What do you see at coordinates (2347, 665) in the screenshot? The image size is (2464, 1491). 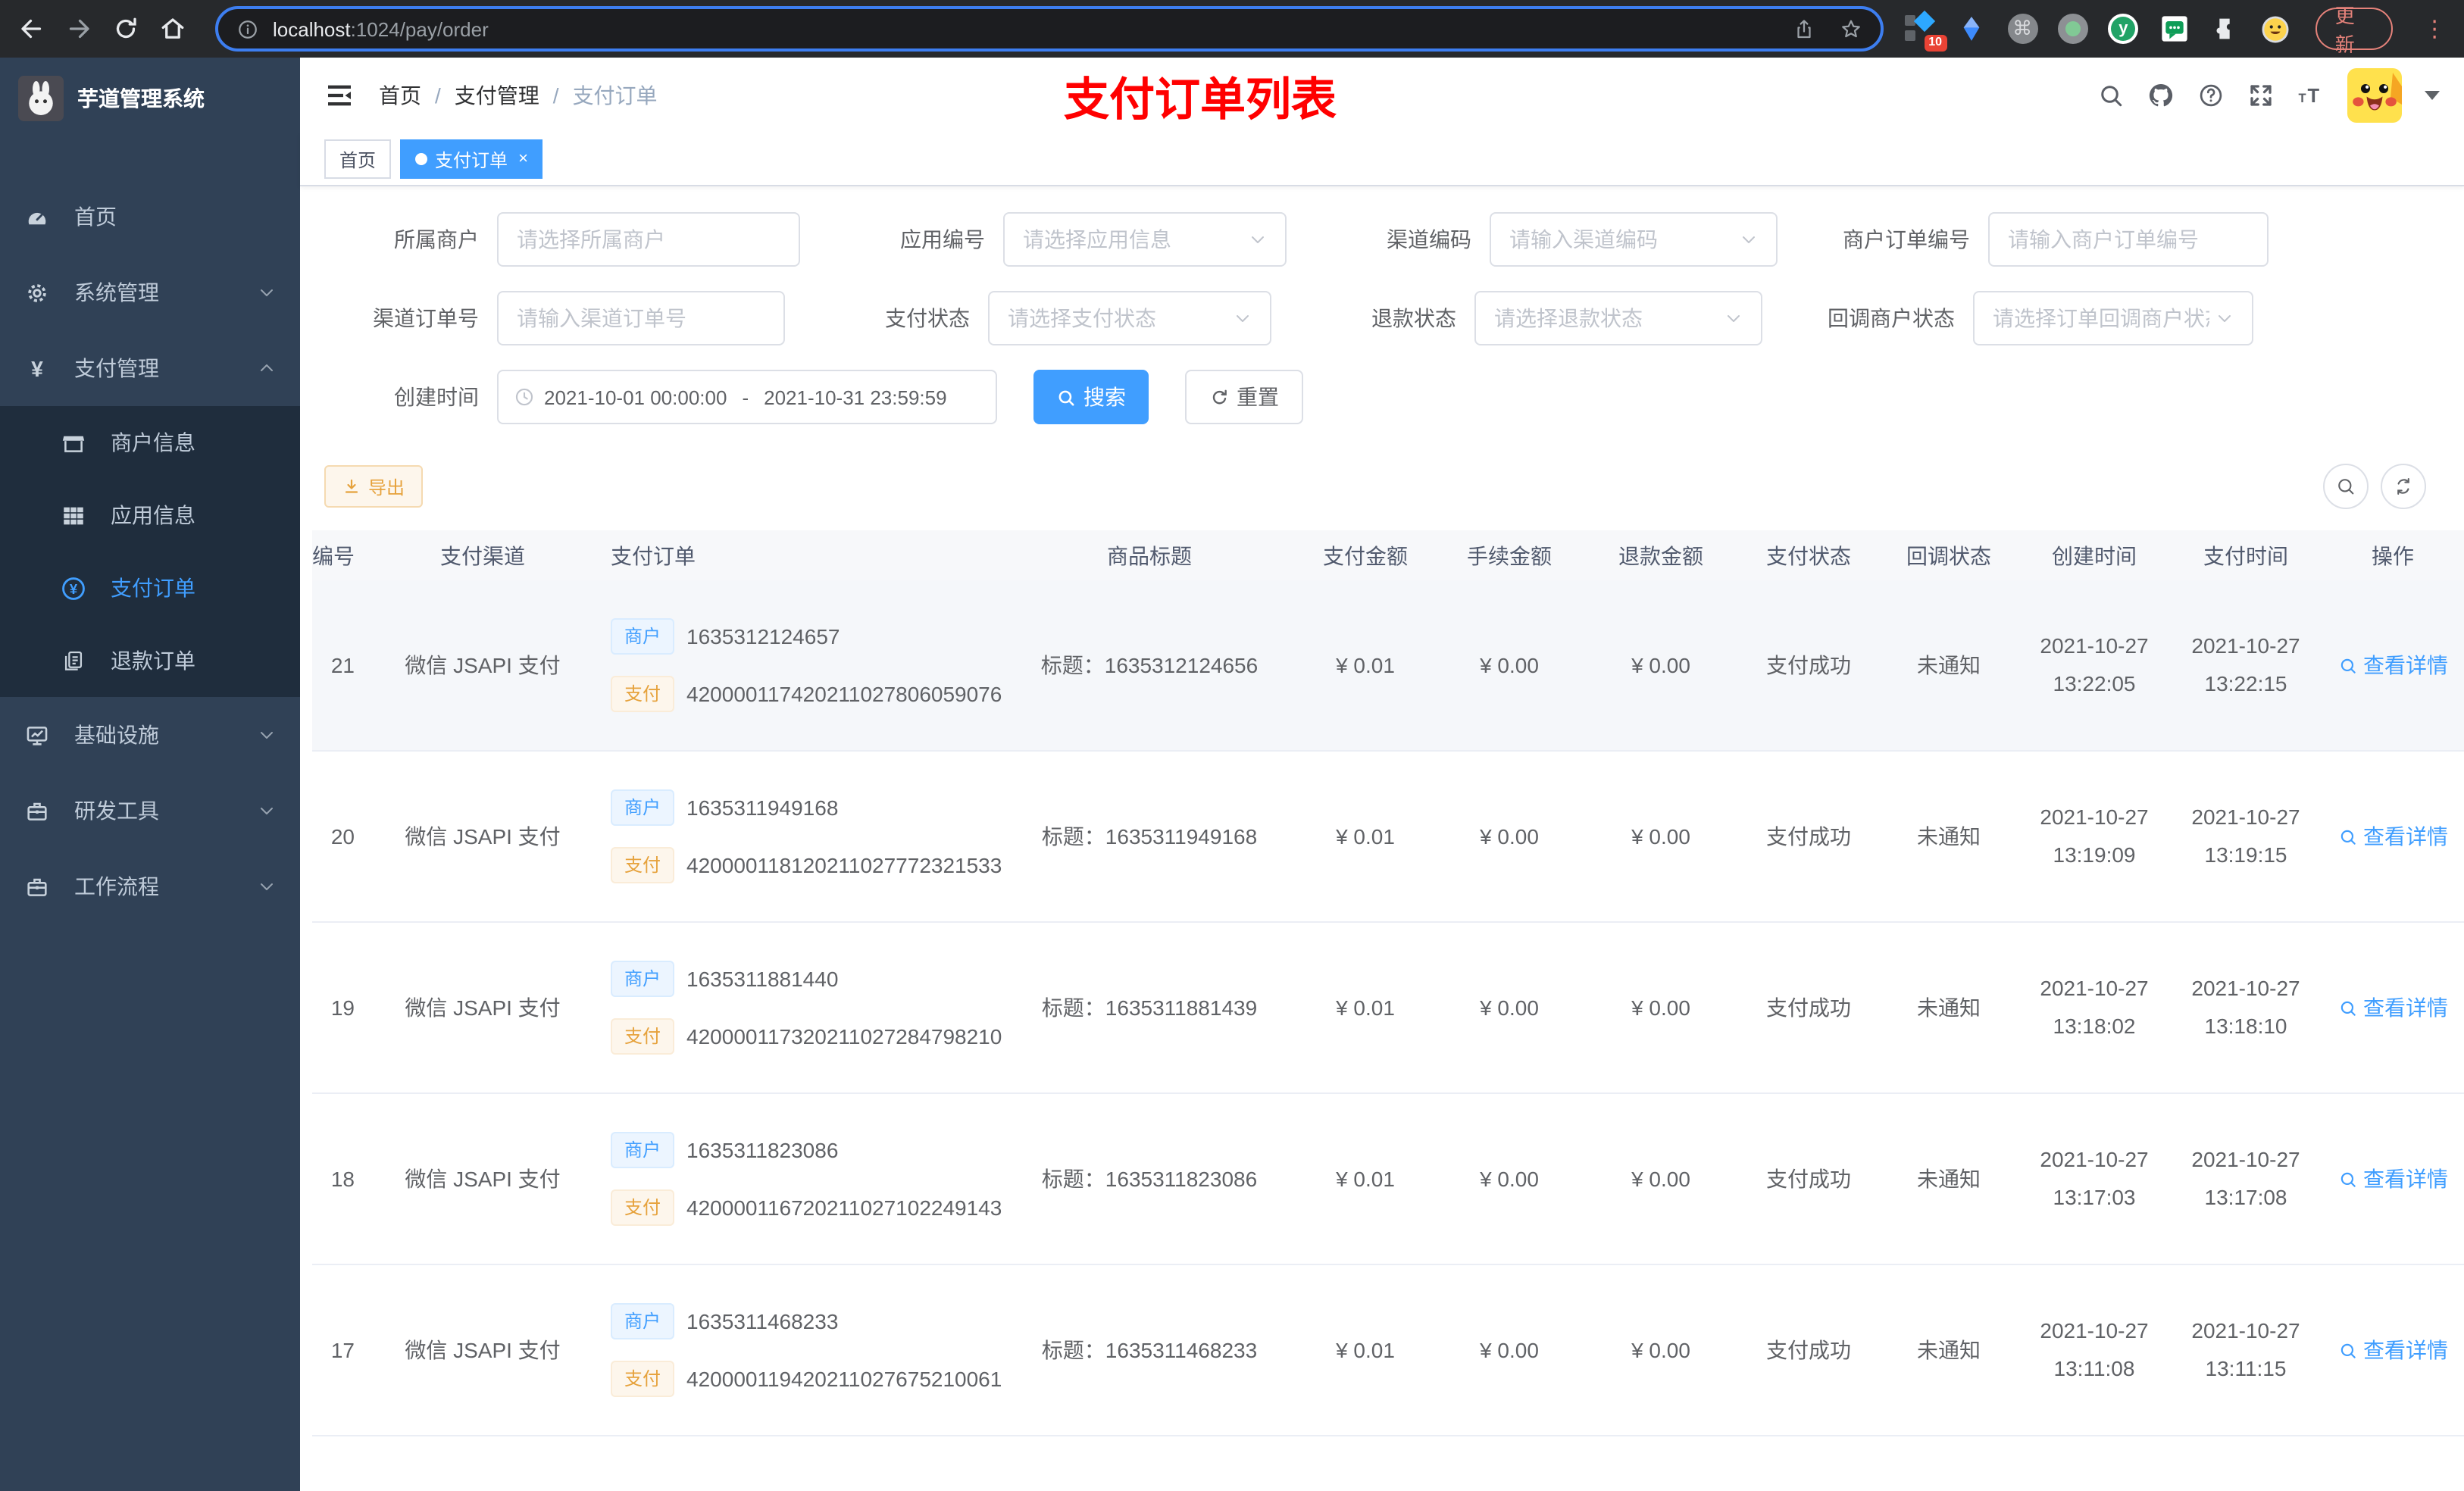 I see `view-detail-magnifier-icon` at bounding box center [2347, 665].